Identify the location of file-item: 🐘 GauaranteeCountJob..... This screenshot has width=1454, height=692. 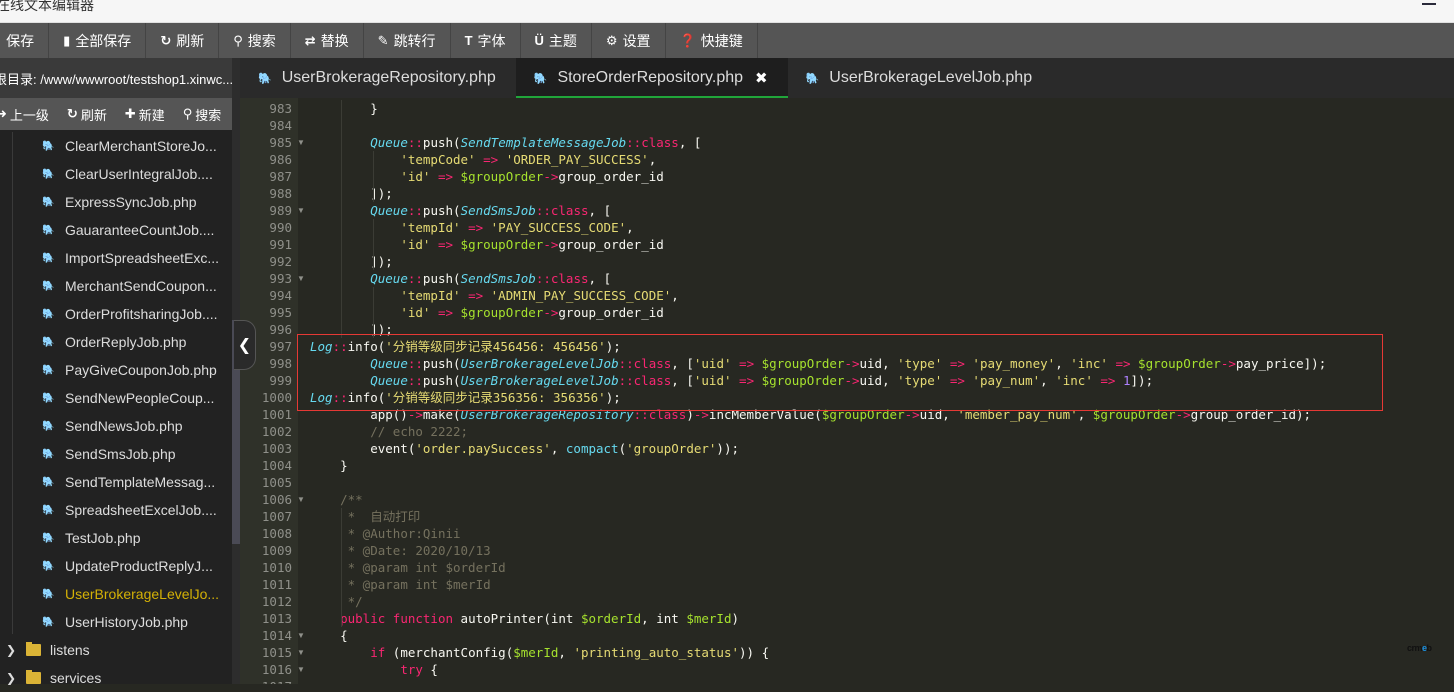
(128, 230).